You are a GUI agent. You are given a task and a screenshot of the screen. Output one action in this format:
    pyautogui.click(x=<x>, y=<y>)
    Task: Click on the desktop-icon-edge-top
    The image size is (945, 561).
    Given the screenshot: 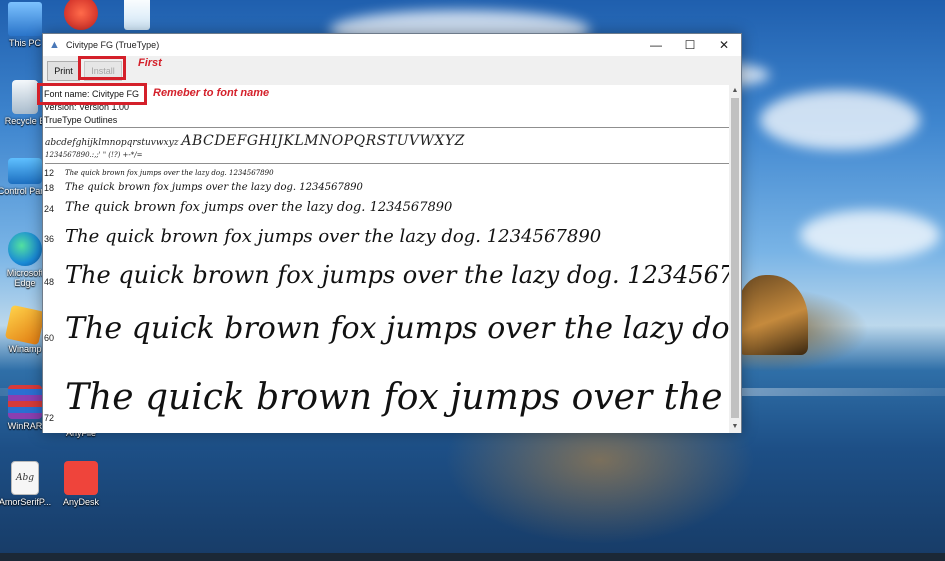 What is the action you would take?
    pyautogui.click(x=137, y=16)
    